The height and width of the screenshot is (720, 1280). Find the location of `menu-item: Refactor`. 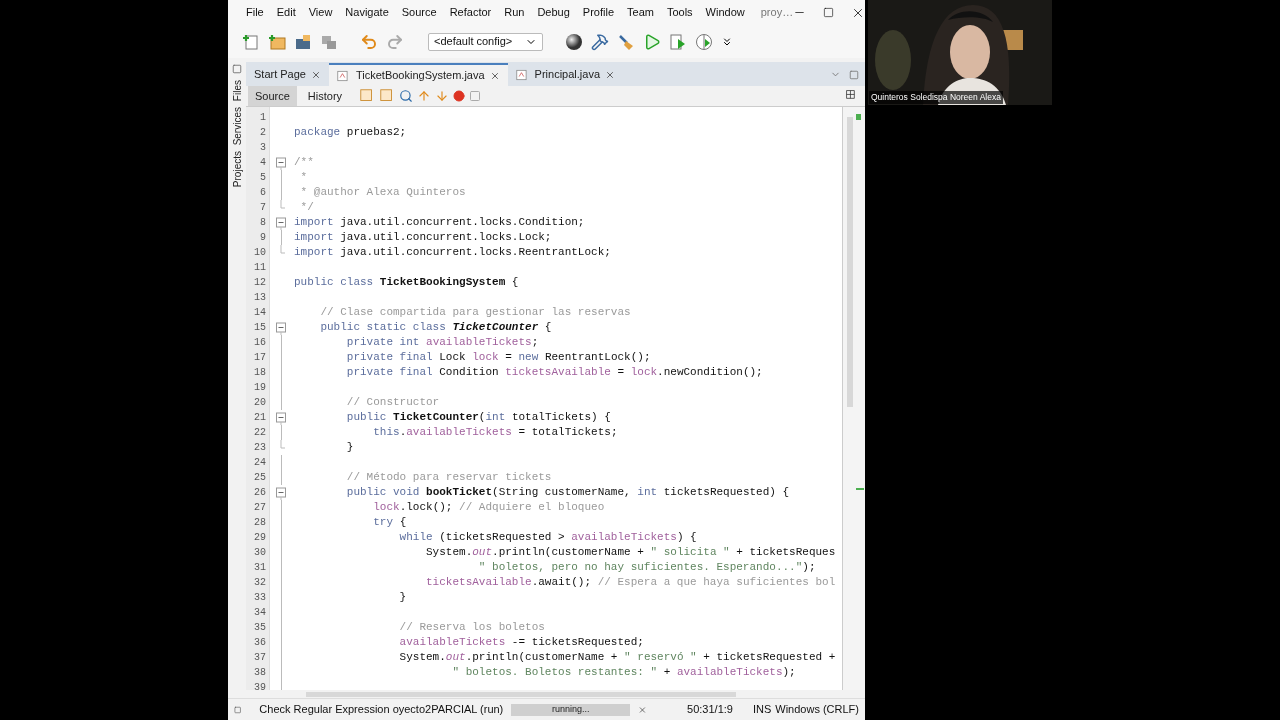

menu-item: Refactor is located at coordinates (470, 12).